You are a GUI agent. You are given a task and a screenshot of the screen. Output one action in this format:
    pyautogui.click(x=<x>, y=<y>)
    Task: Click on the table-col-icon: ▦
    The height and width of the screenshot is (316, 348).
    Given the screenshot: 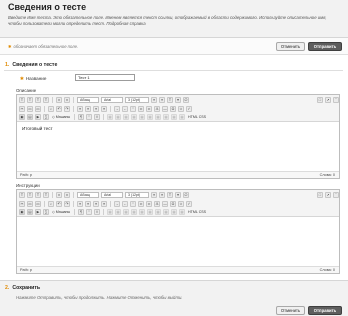 What is the action you would take?
    pyautogui.click(x=126, y=212)
    